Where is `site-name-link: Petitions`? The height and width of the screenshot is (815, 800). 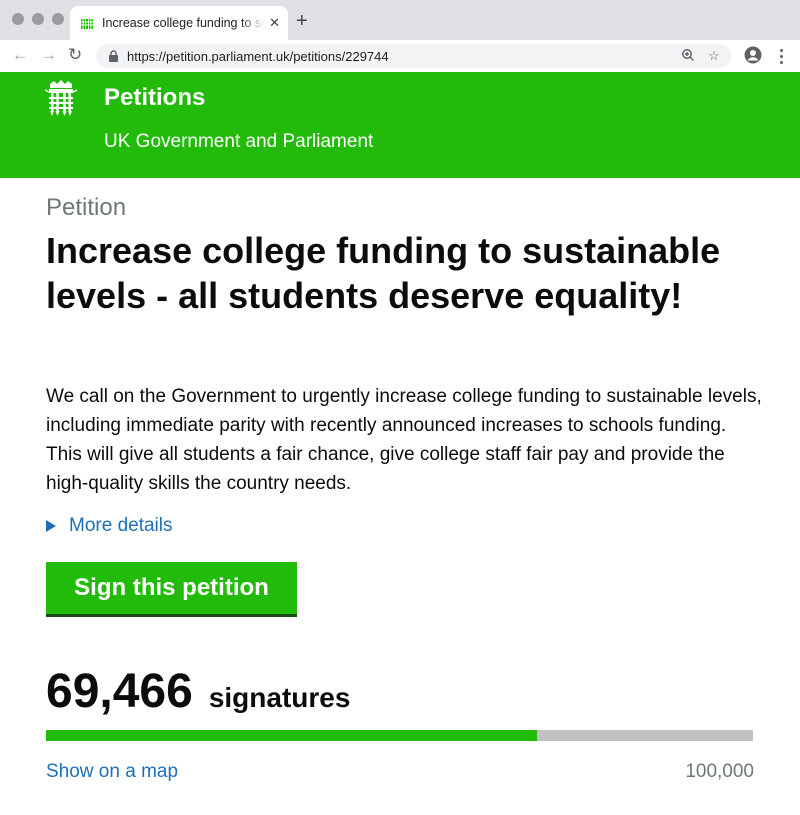
site-name-link: Petitions is located at coordinates (154, 98).